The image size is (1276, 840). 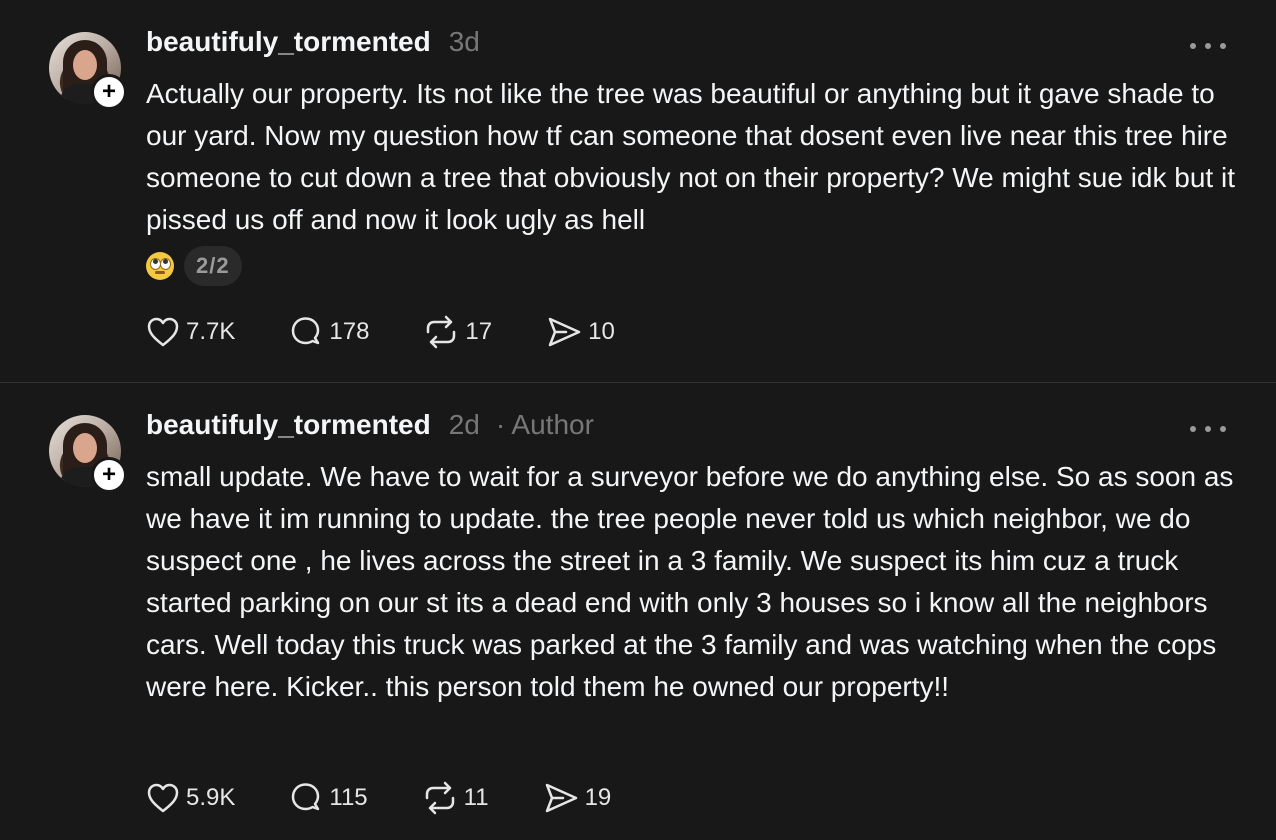 I want to click on post-header: beautifuly_tormented 2d · Author, so click(x=370, y=425).